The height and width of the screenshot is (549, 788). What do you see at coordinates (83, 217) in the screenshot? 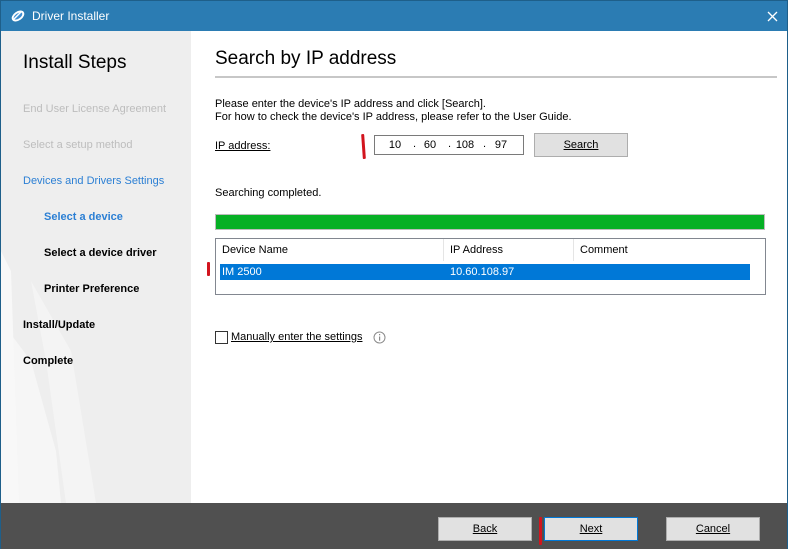
I see `step-select-device: Select a device` at bounding box center [83, 217].